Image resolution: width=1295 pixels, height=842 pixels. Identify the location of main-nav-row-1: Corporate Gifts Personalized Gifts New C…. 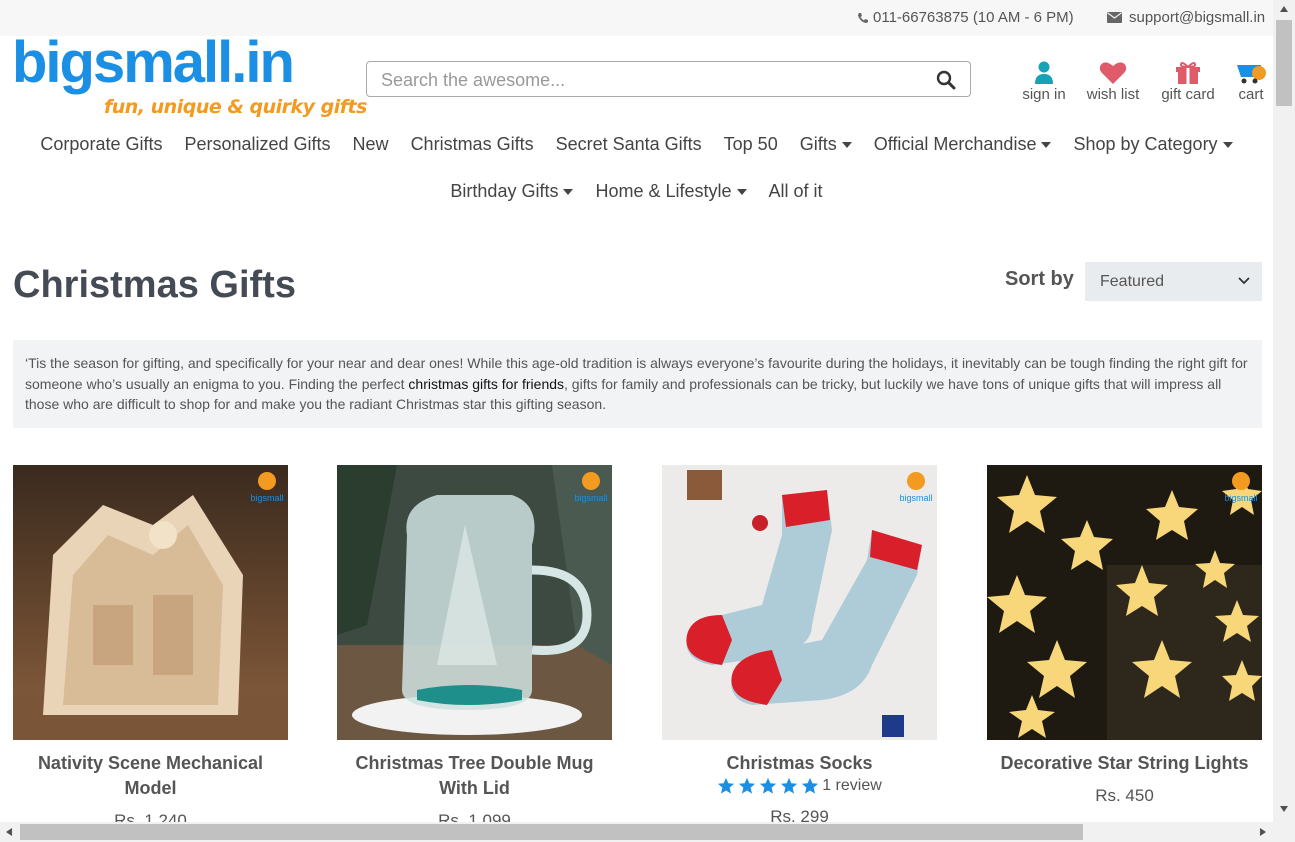
(636, 144).